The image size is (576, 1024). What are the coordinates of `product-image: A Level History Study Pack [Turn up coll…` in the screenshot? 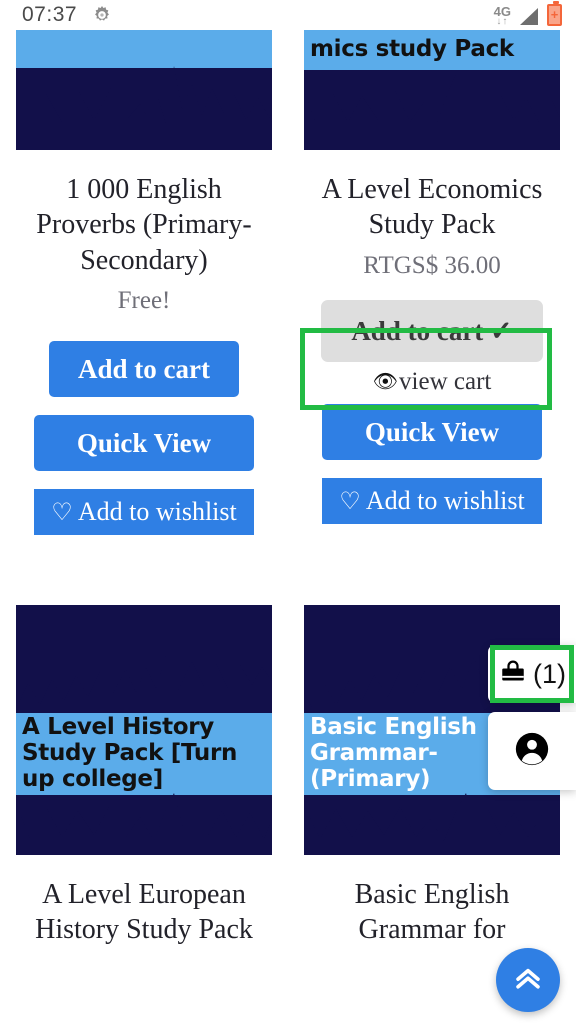 It's located at (144, 729).